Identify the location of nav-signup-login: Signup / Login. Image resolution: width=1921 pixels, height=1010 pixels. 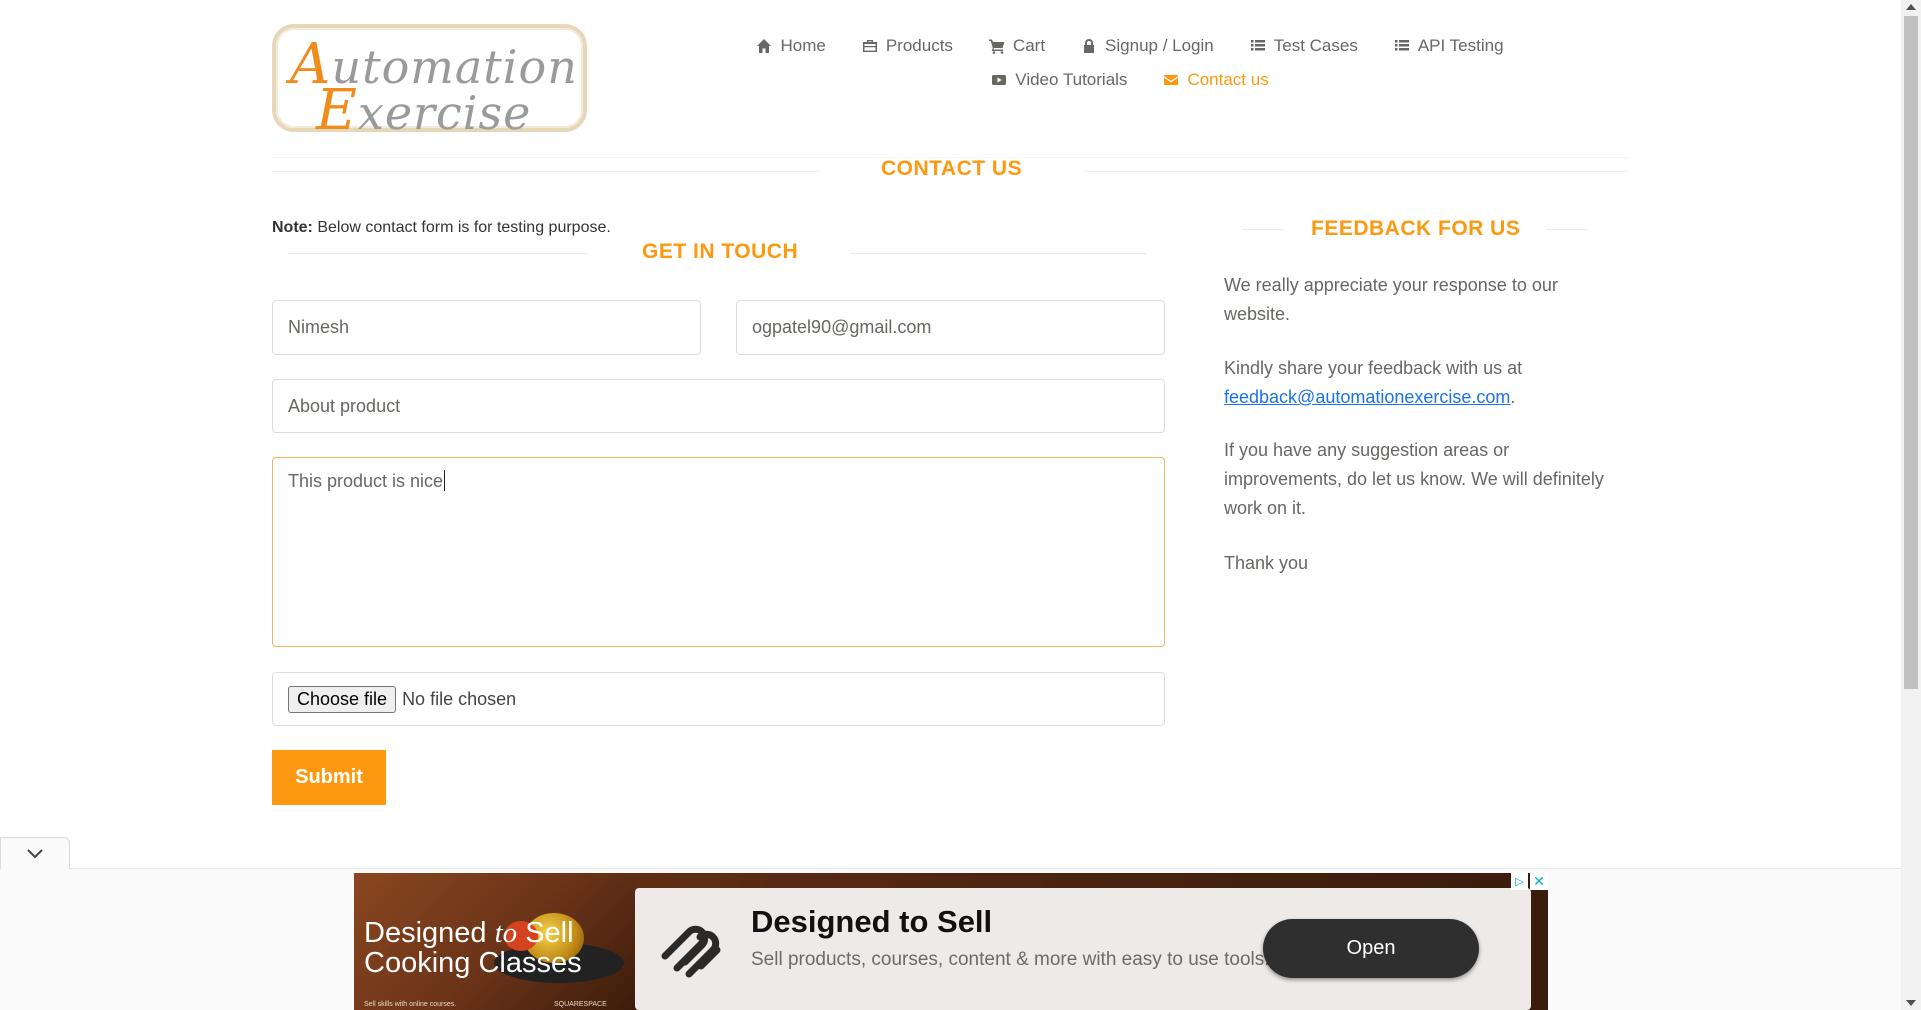
(1147, 46).